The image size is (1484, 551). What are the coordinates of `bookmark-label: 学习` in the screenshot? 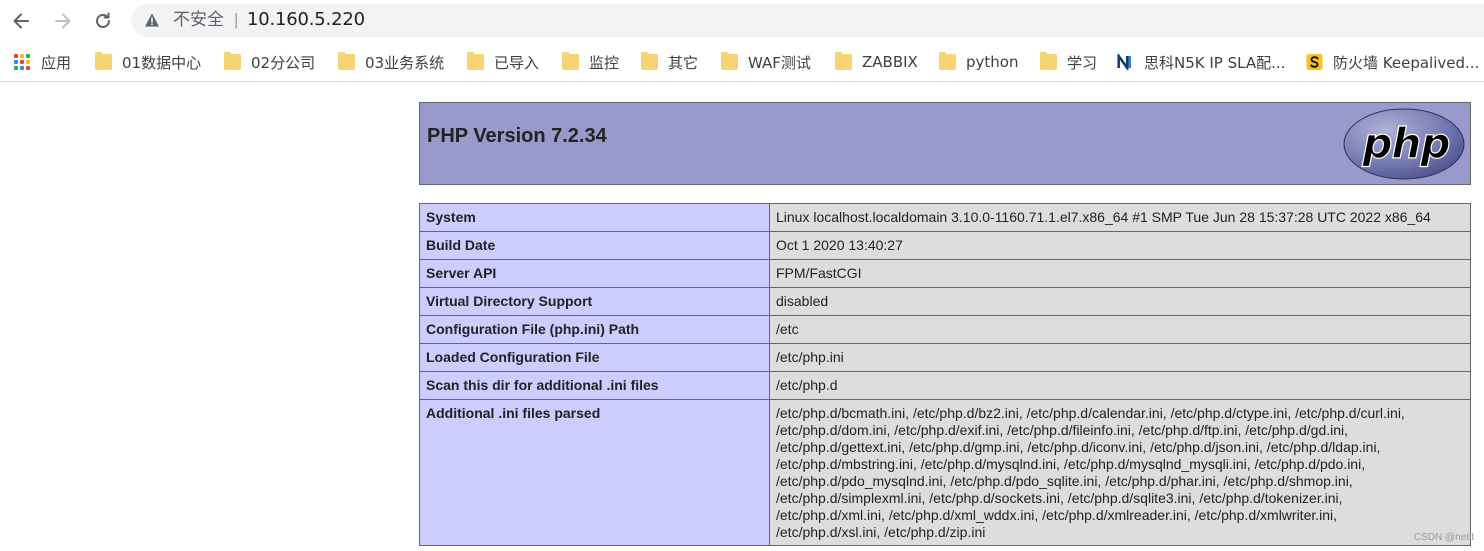 It's located at (1082, 62).